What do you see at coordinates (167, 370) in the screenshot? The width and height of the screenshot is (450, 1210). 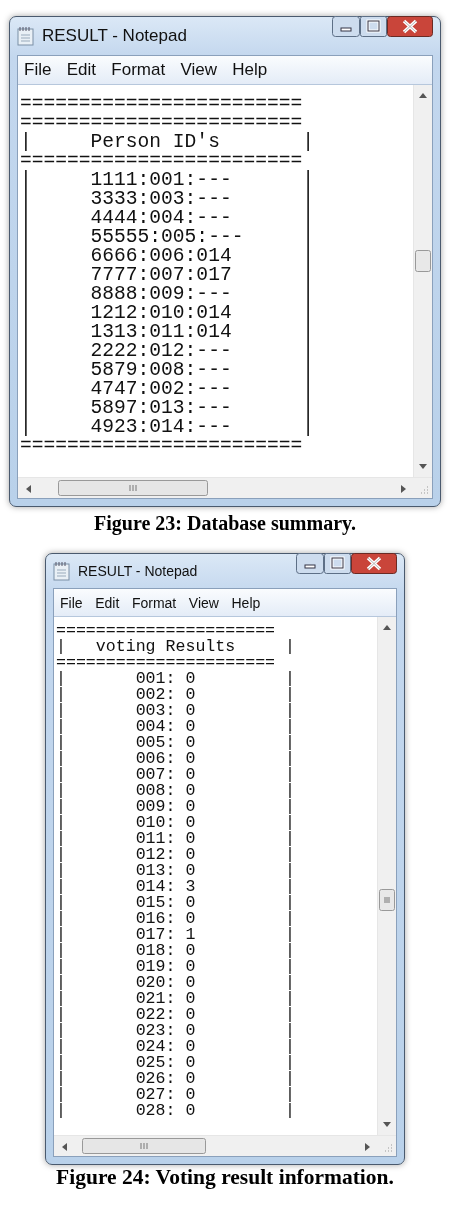 I see `text-line: | 5879:008:--- |` at bounding box center [167, 370].